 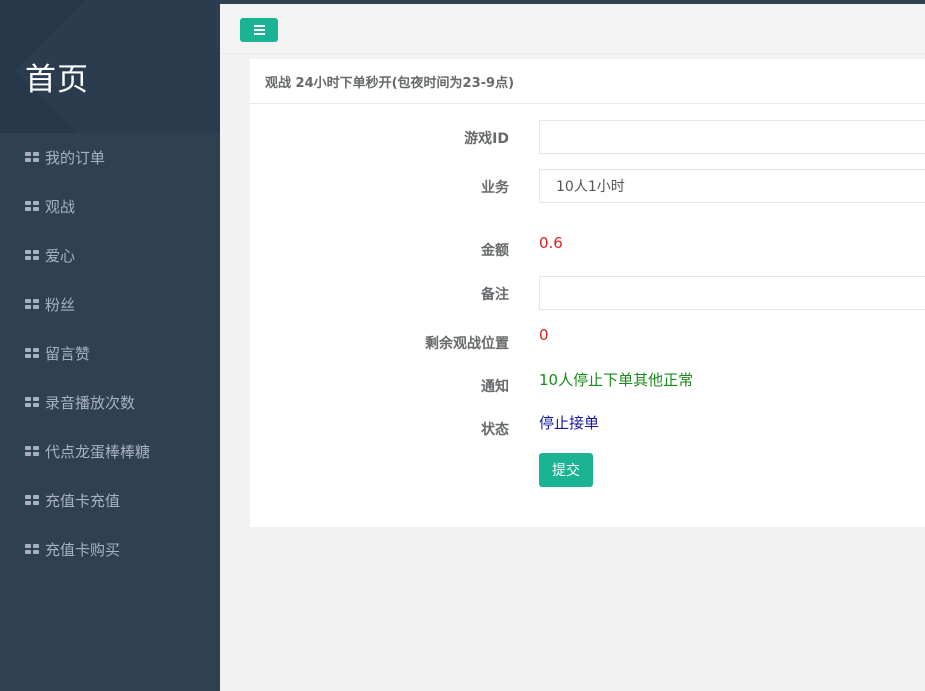 What do you see at coordinates (60, 207) in the screenshot?
I see `sidebar-item-label: 观战` at bounding box center [60, 207].